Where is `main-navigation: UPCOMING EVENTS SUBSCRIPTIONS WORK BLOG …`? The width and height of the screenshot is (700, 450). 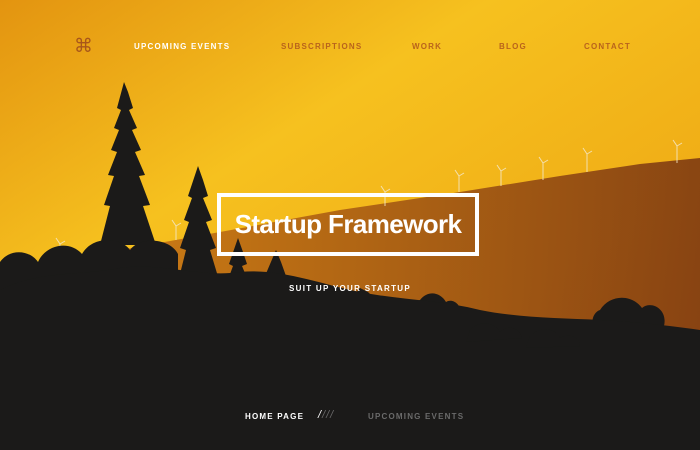
main-navigation: UPCOMING EVENTS SUBSCRIPTIONS WORK BLOG … is located at coordinates (350, 48).